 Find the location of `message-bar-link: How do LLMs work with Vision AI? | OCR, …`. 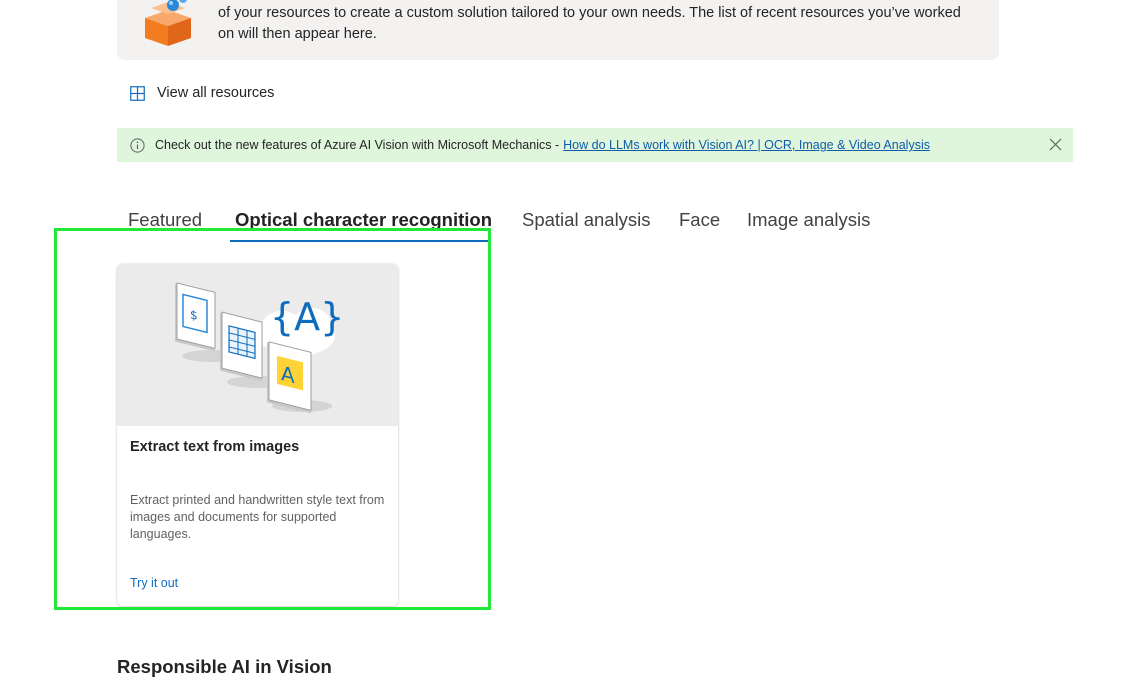

message-bar-link: How do LLMs work with Vision AI? | OCR, … is located at coordinates (746, 145).